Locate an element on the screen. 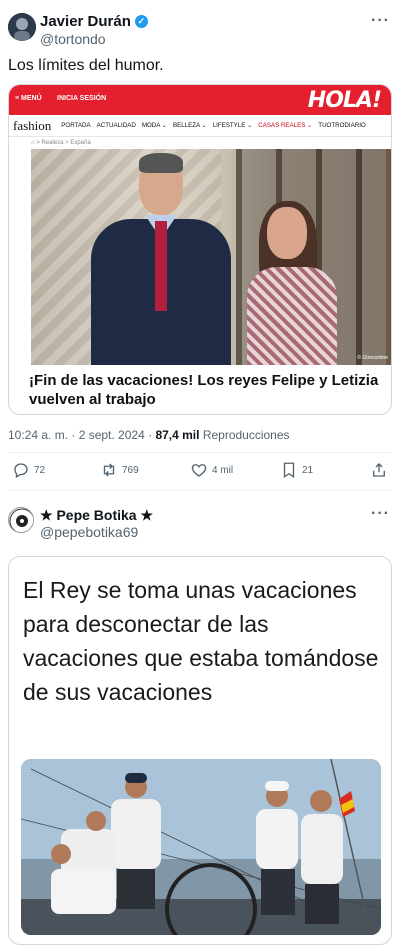 The height and width of the screenshot is (952, 400). verified-badge-icon: ✓ is located at coordinates (141, 21).